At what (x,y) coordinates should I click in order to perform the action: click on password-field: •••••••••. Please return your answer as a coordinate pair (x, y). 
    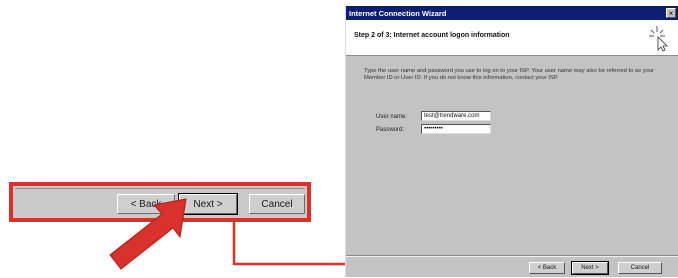
    Looking at the image, I should click on (456, 129).